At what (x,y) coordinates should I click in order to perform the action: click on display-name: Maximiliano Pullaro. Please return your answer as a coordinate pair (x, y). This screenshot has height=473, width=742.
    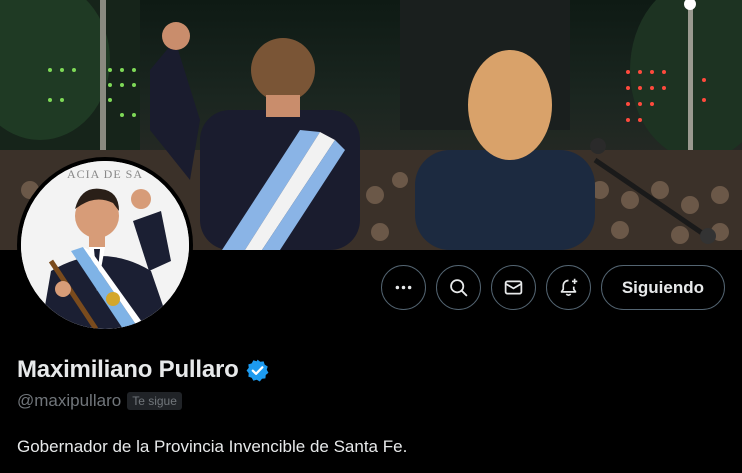
    Looking at the image, I should click on (128, 369).